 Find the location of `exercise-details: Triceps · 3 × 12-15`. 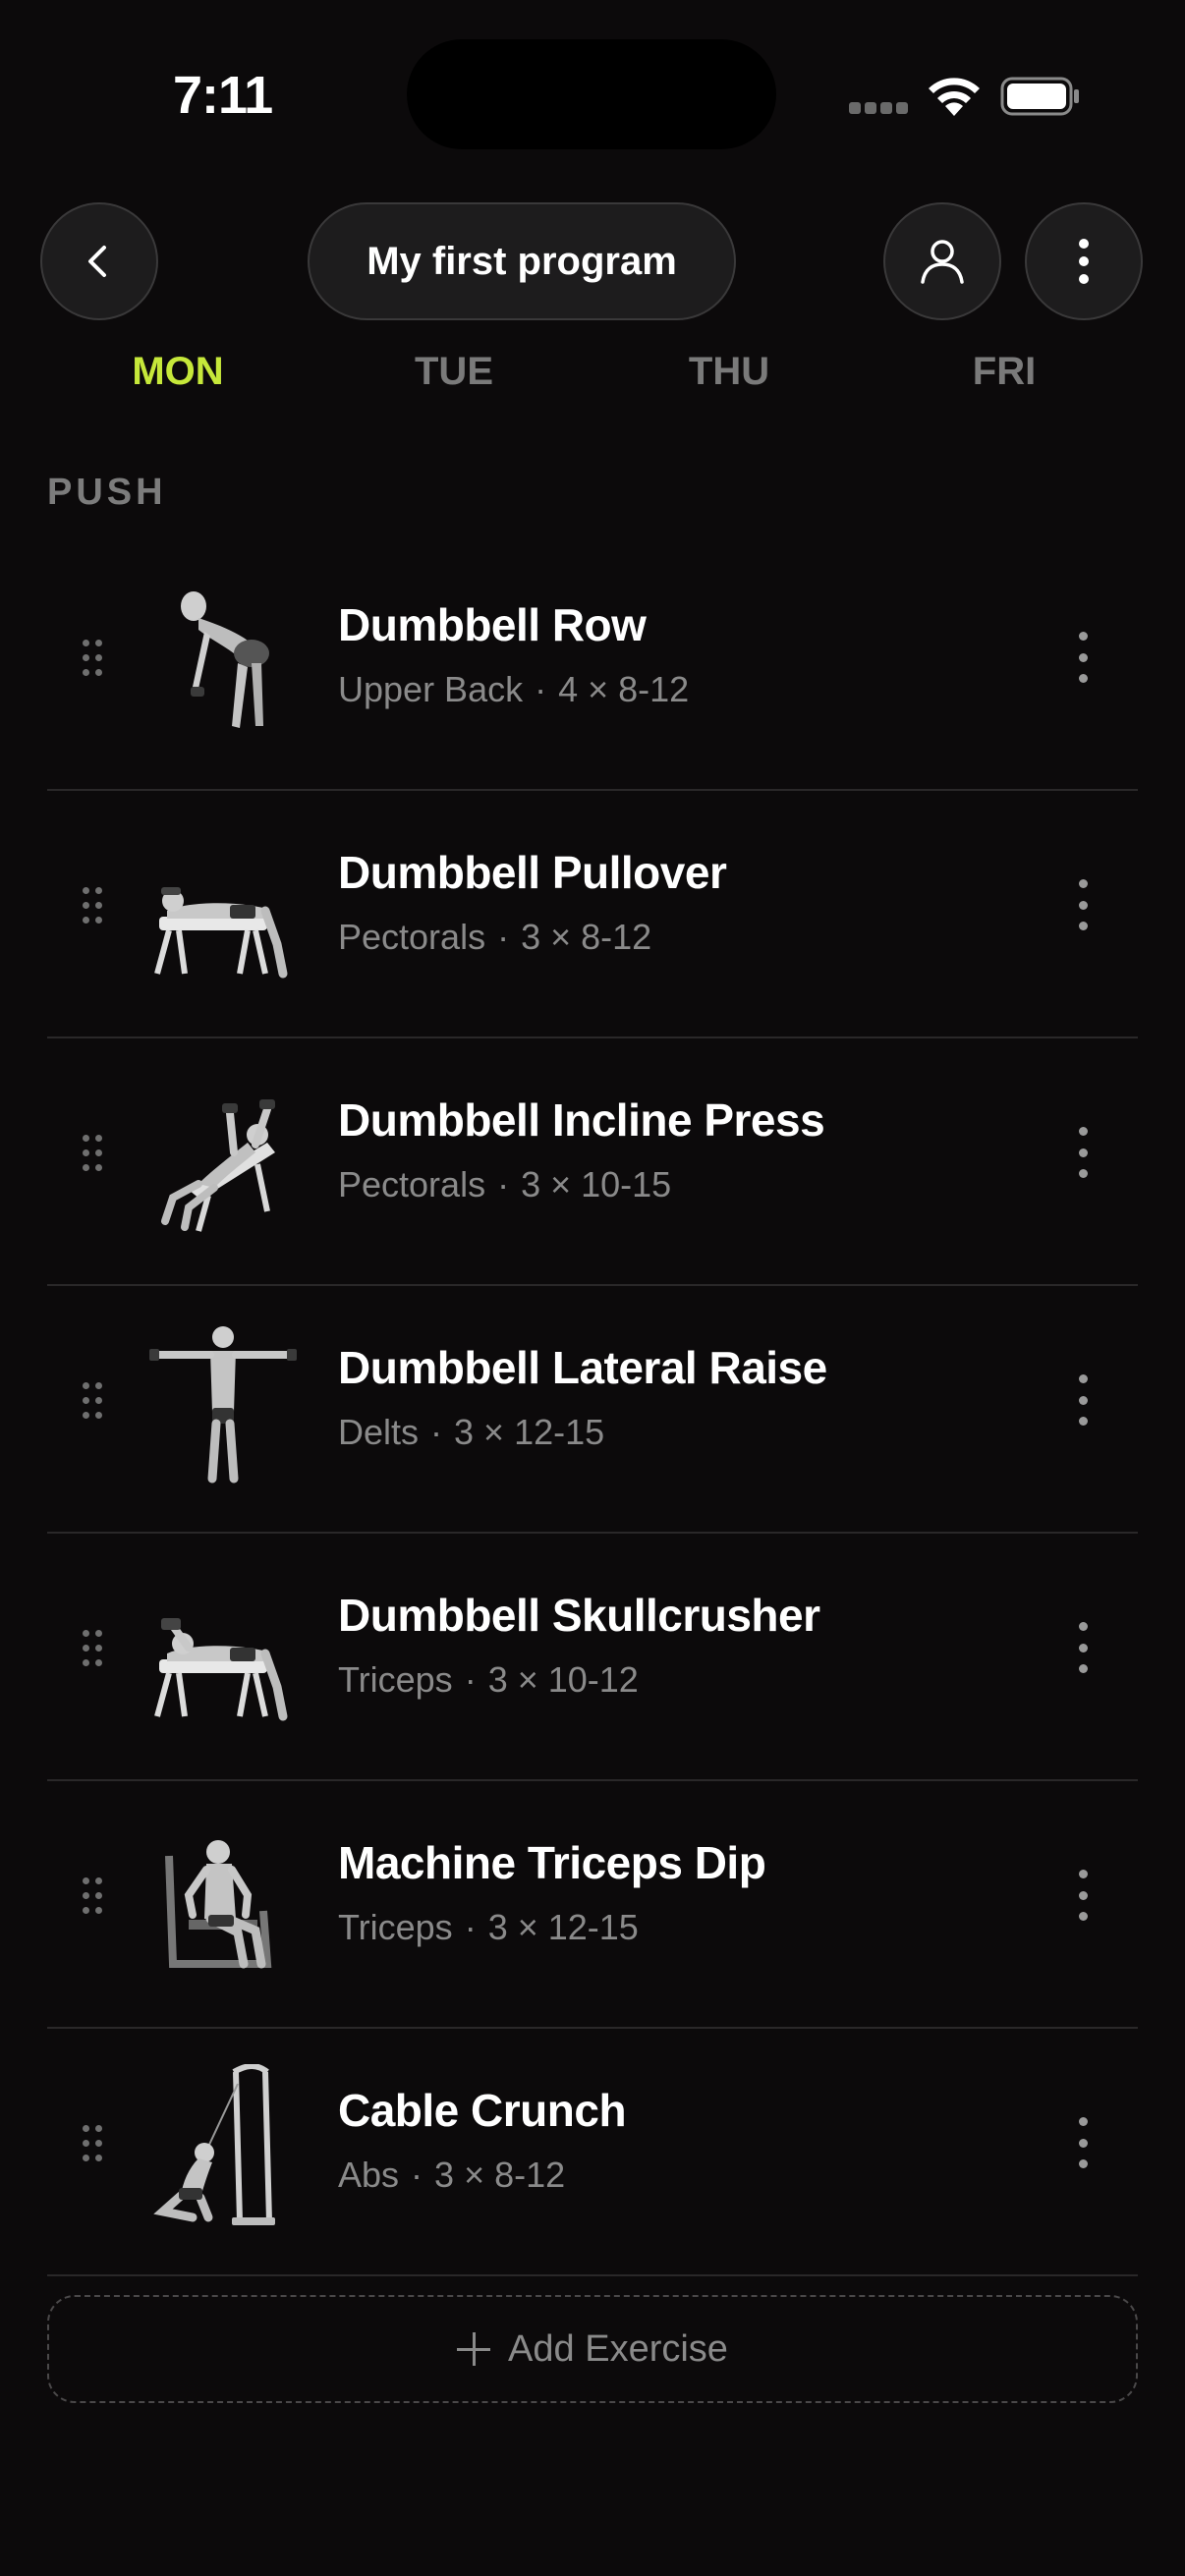

exercise-details: Triceps · 3 × 12-15 is located at coordinates (489, 1927).